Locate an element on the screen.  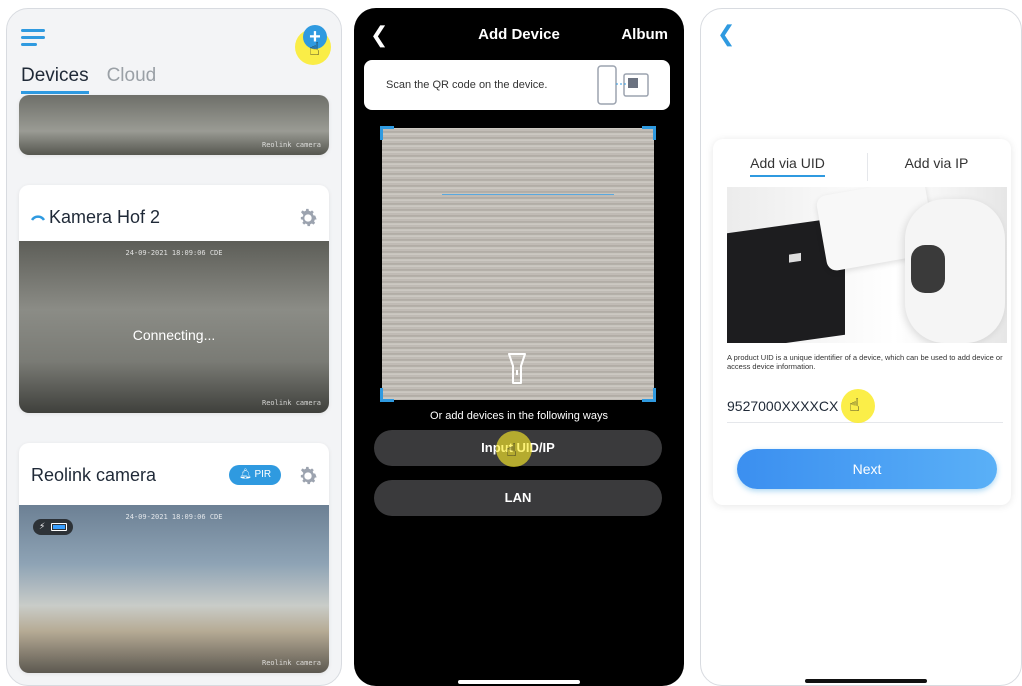
product-image is located at coordinates (867, 265).